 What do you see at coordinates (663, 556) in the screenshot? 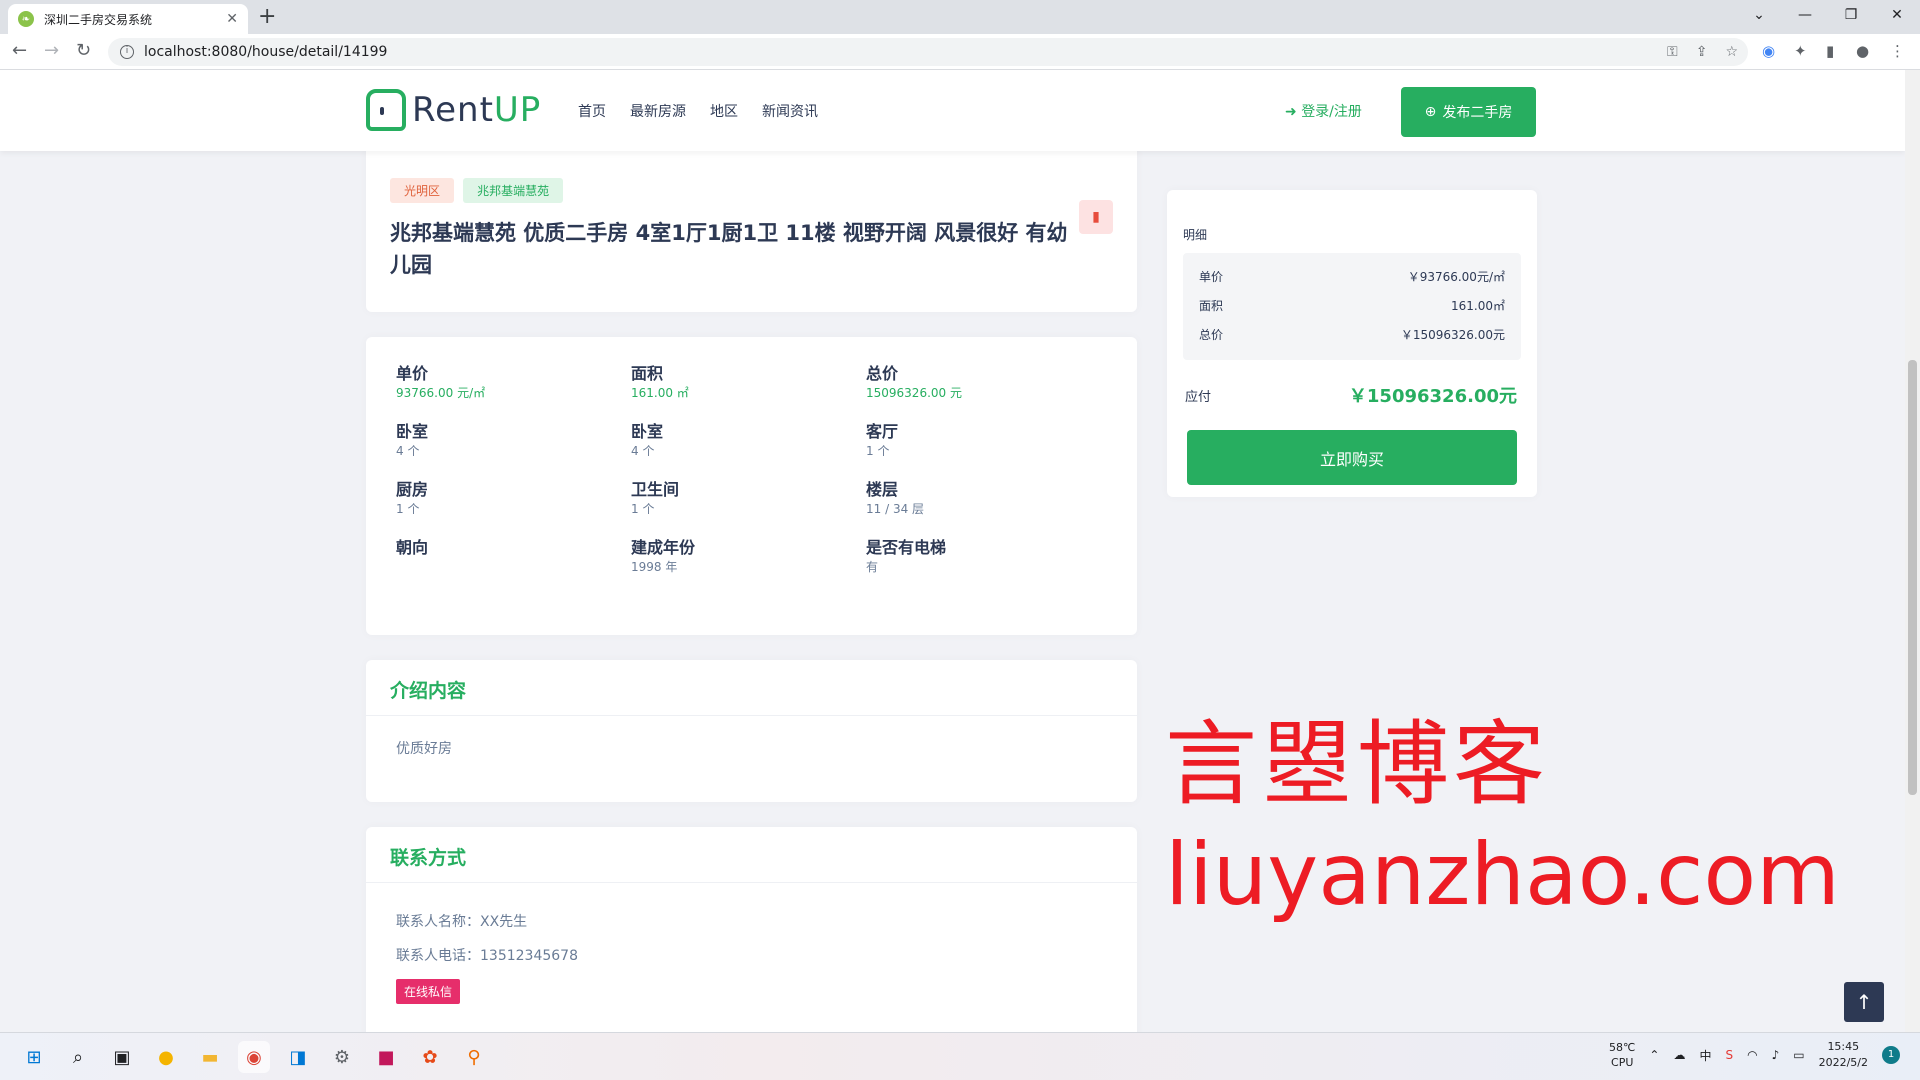
I see `feature-built-year: 建成年份 1998 年` at bounding box center [663, 556].